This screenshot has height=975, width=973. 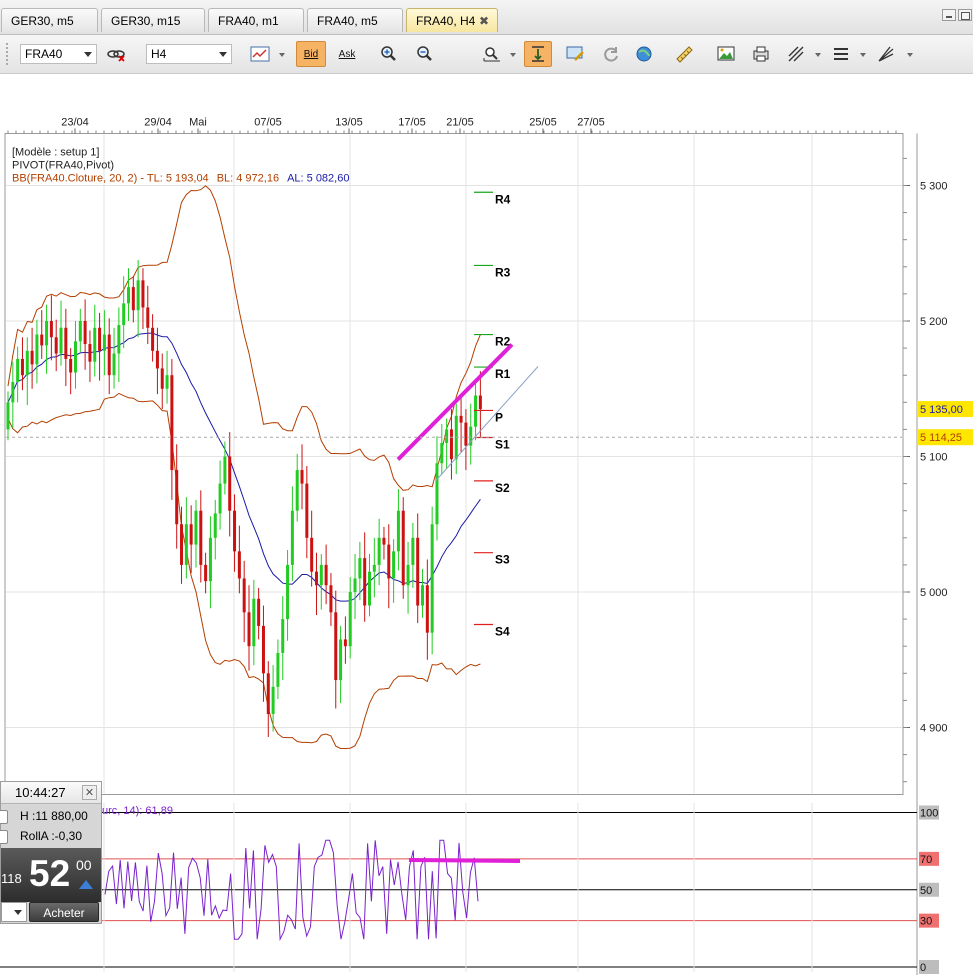 I want to click on price-axis-label: 5 200, so click(x=934, y=322).